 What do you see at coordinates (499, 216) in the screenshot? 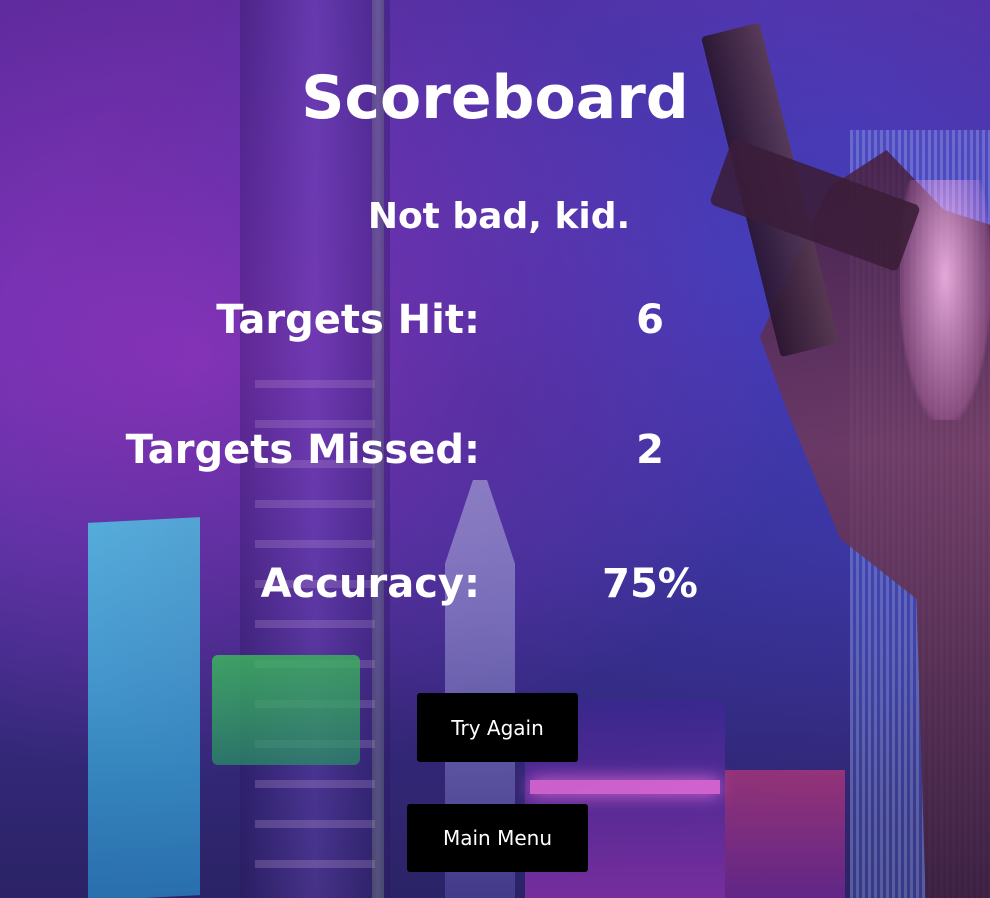
I see `result-message: Not bad, kid.` at bounding box center [499, 216].